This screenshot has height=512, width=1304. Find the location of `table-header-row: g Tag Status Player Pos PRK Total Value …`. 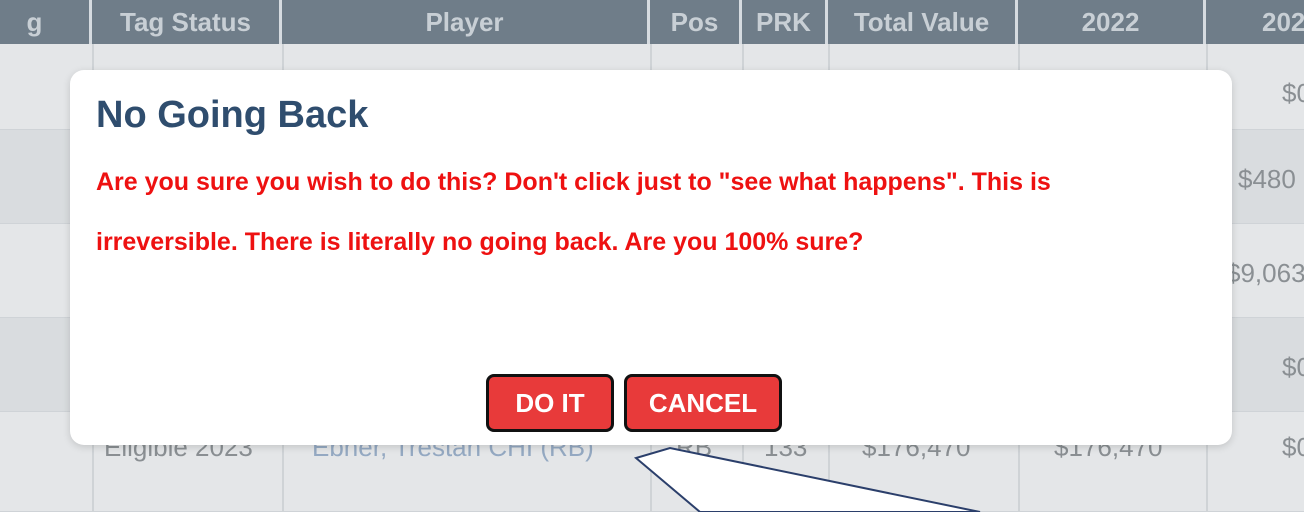

table-header-row: g Tag Status Player Pos PRK Total Value … is located at coordinates (652, 22).